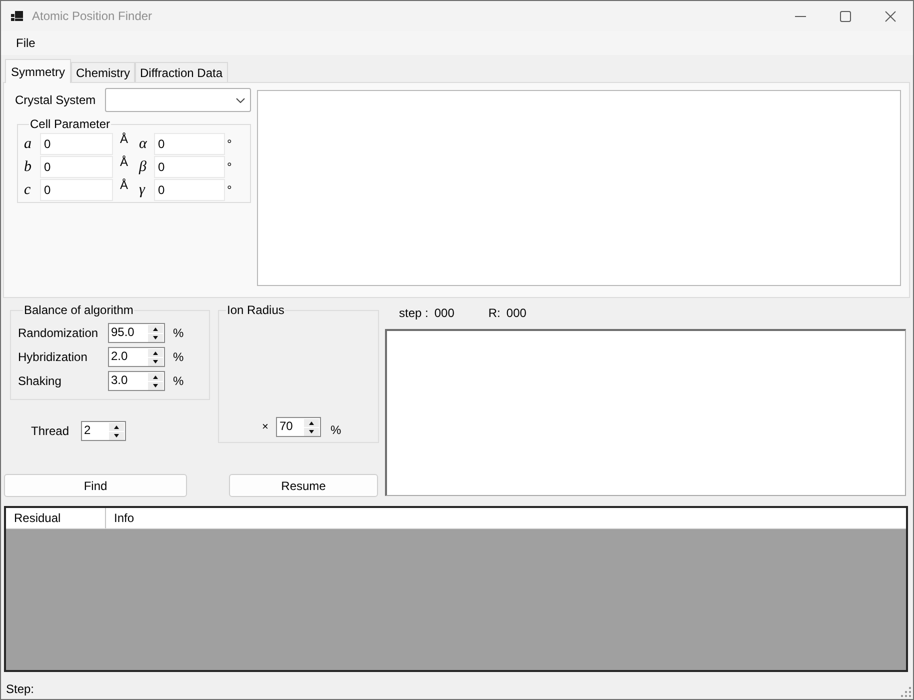 The height and width of the screenshot is (700, 914). Describe the element at coordinates (256, 310) in the screenshot. I see `group-title: Ion Radius` at that location.